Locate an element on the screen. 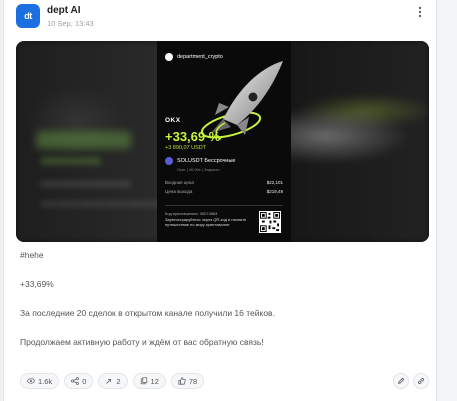 The image size is (457, 401). exit-price-row: Цена выхода $219,49 is located at coordinates (224, 191).